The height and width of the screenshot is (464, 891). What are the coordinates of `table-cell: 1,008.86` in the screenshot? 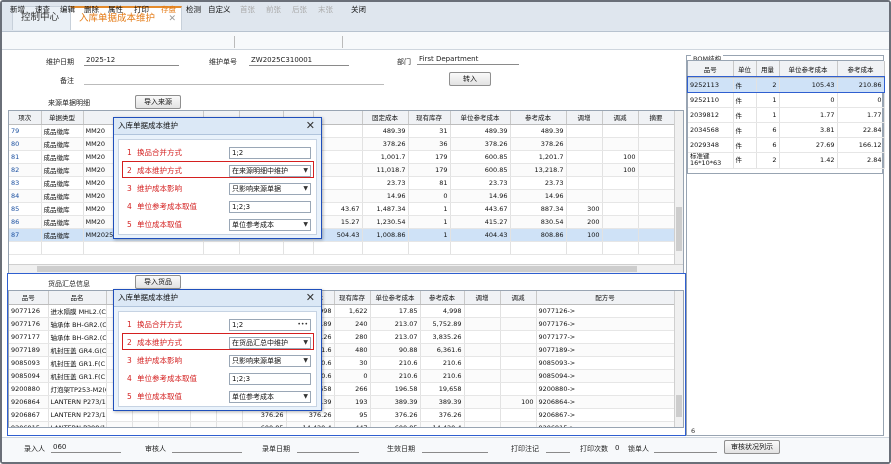 It's located at (385, 235).